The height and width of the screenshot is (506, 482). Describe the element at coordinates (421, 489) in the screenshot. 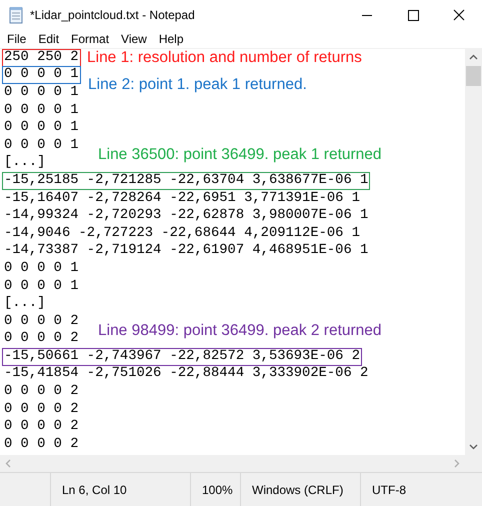

I see `status-field: UTF-8` at that location.